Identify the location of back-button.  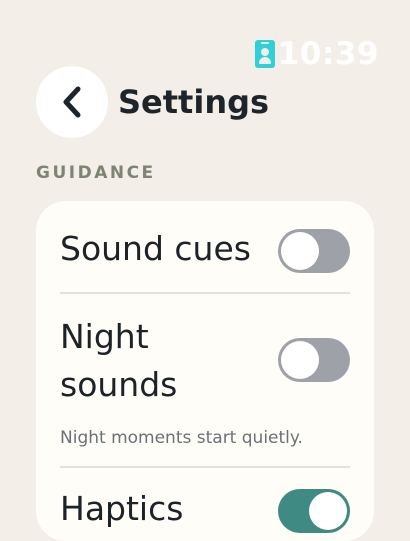
(72, 102).